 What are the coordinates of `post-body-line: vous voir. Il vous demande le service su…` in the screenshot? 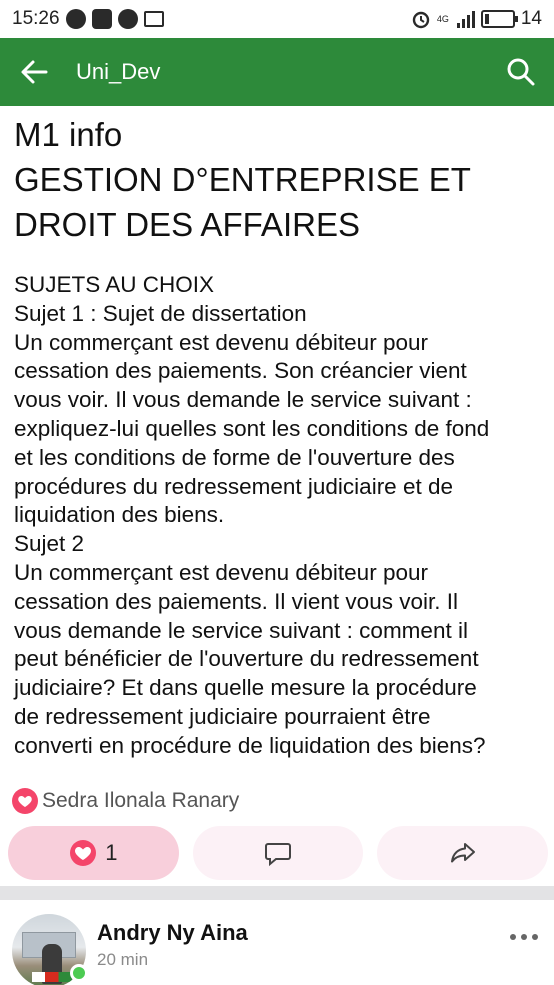 It's located at (243, 400).